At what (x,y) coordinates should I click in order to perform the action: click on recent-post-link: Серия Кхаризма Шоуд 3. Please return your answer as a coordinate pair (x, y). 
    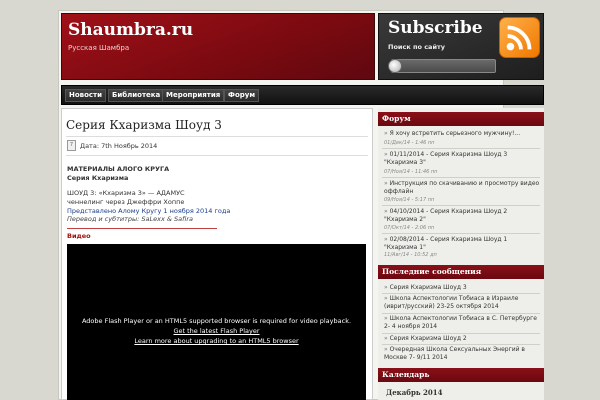
    Looking at the image, I should click on (462, 288).